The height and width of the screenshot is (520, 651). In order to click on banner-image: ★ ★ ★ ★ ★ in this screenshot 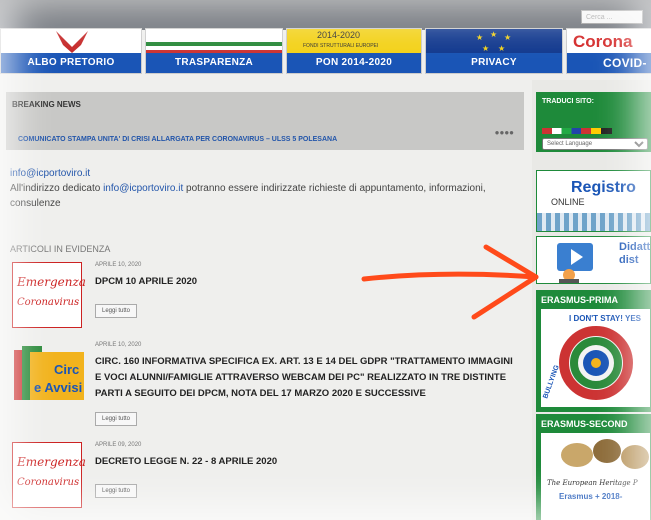, I will do `click(494, 42)`.